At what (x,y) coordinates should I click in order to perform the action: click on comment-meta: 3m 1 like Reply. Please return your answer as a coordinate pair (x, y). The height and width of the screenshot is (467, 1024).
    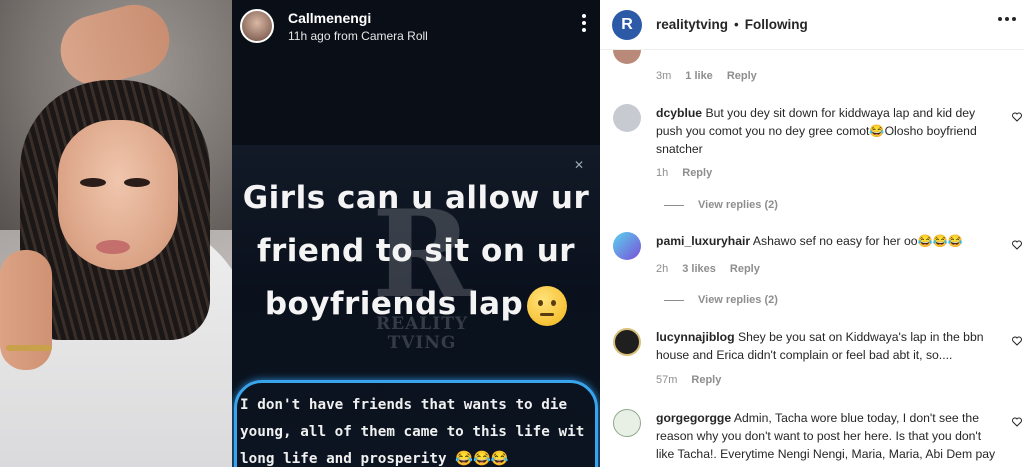
    Looking at the image, I should click on (706, 76).